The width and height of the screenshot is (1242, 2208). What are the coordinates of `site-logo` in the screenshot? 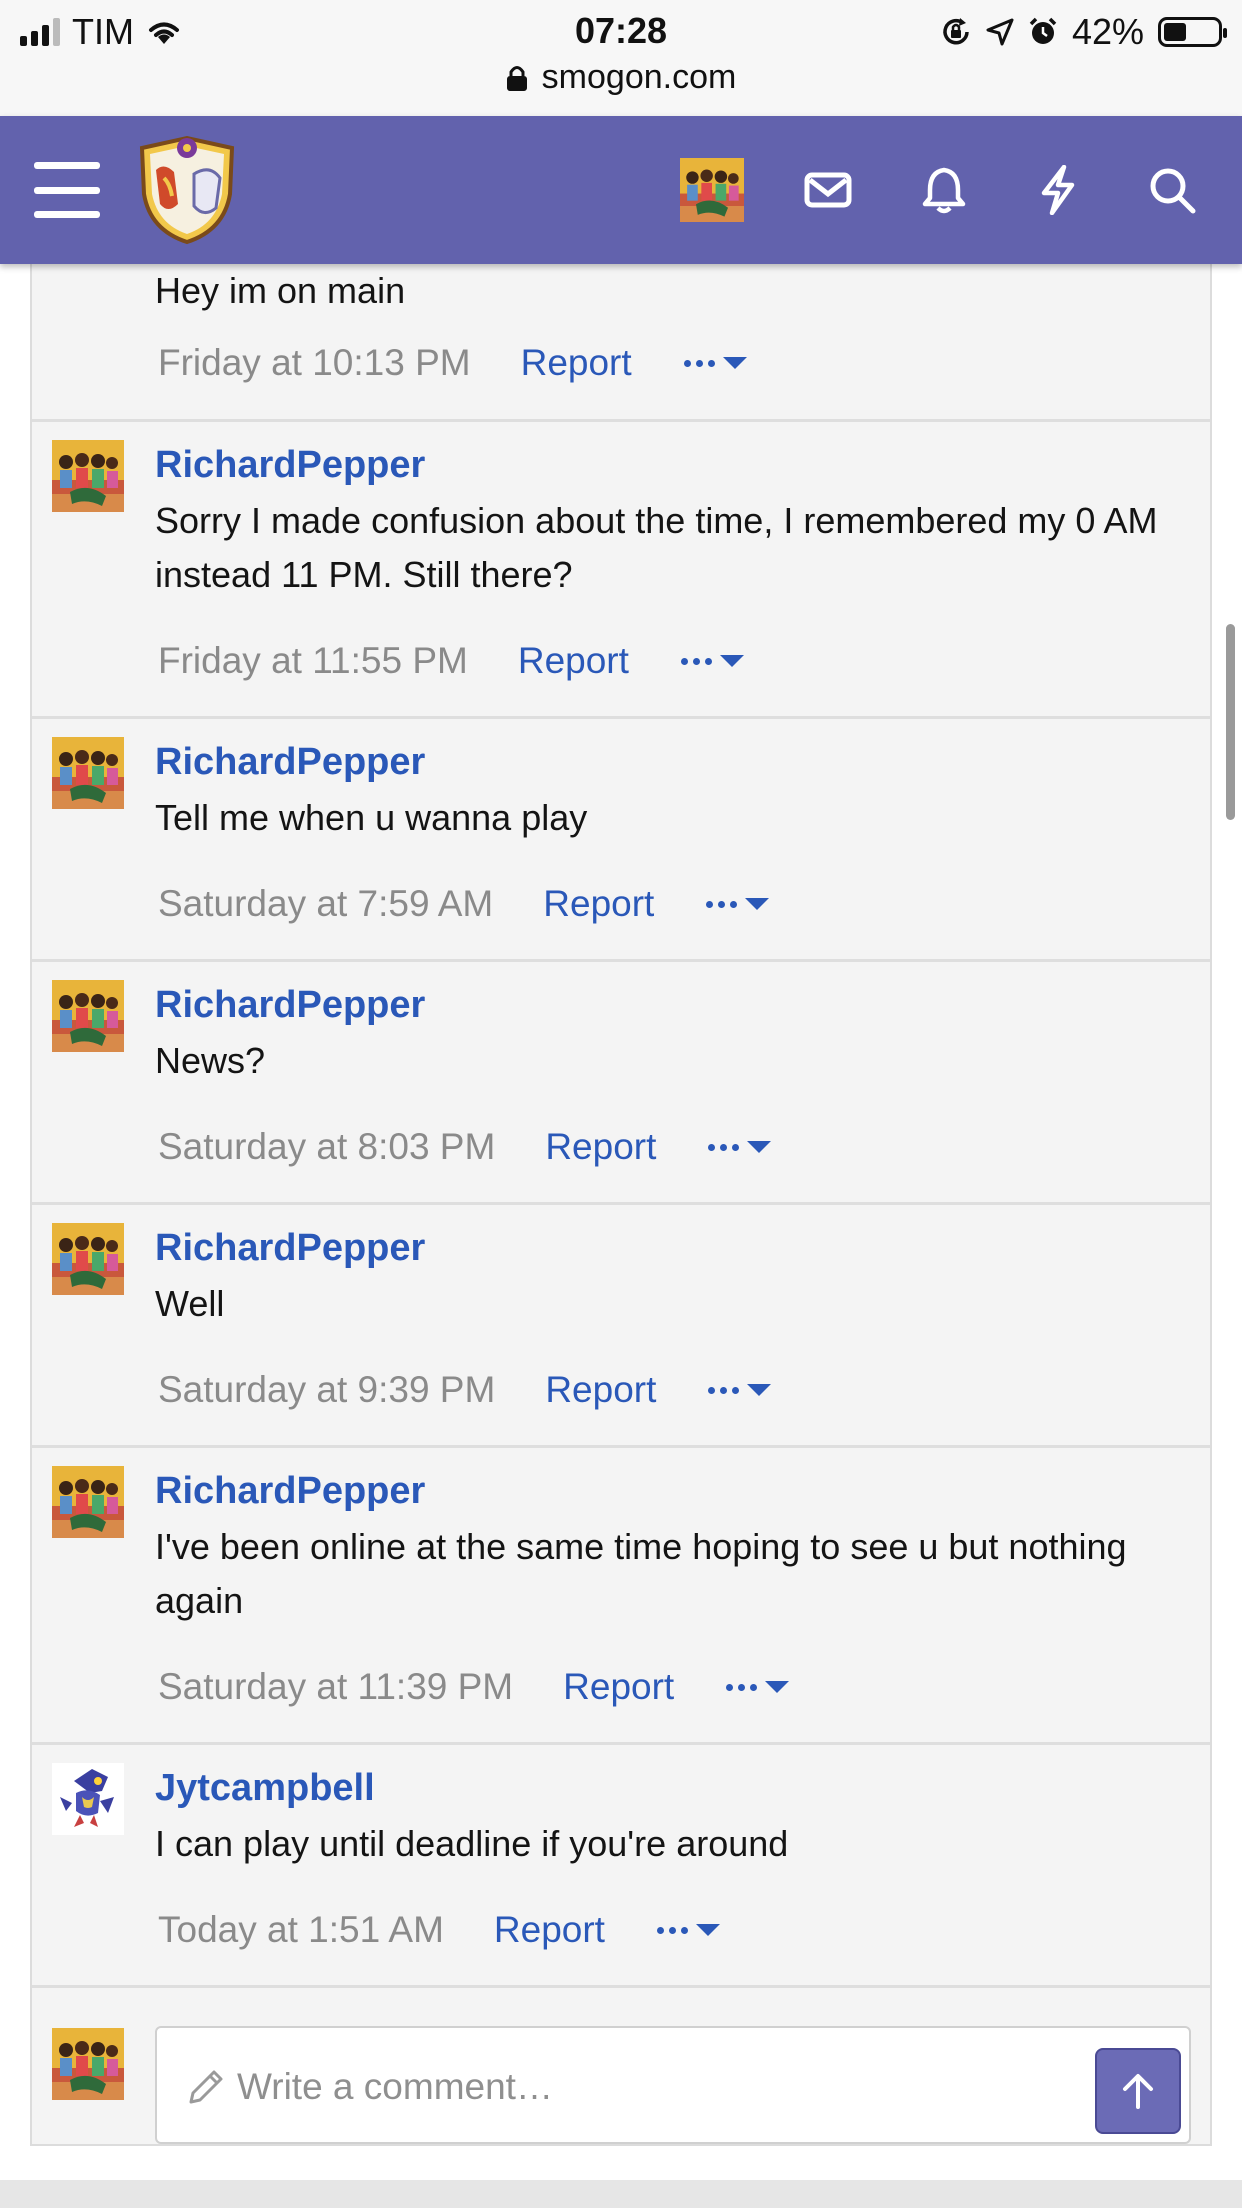 It's located at (187, 190).